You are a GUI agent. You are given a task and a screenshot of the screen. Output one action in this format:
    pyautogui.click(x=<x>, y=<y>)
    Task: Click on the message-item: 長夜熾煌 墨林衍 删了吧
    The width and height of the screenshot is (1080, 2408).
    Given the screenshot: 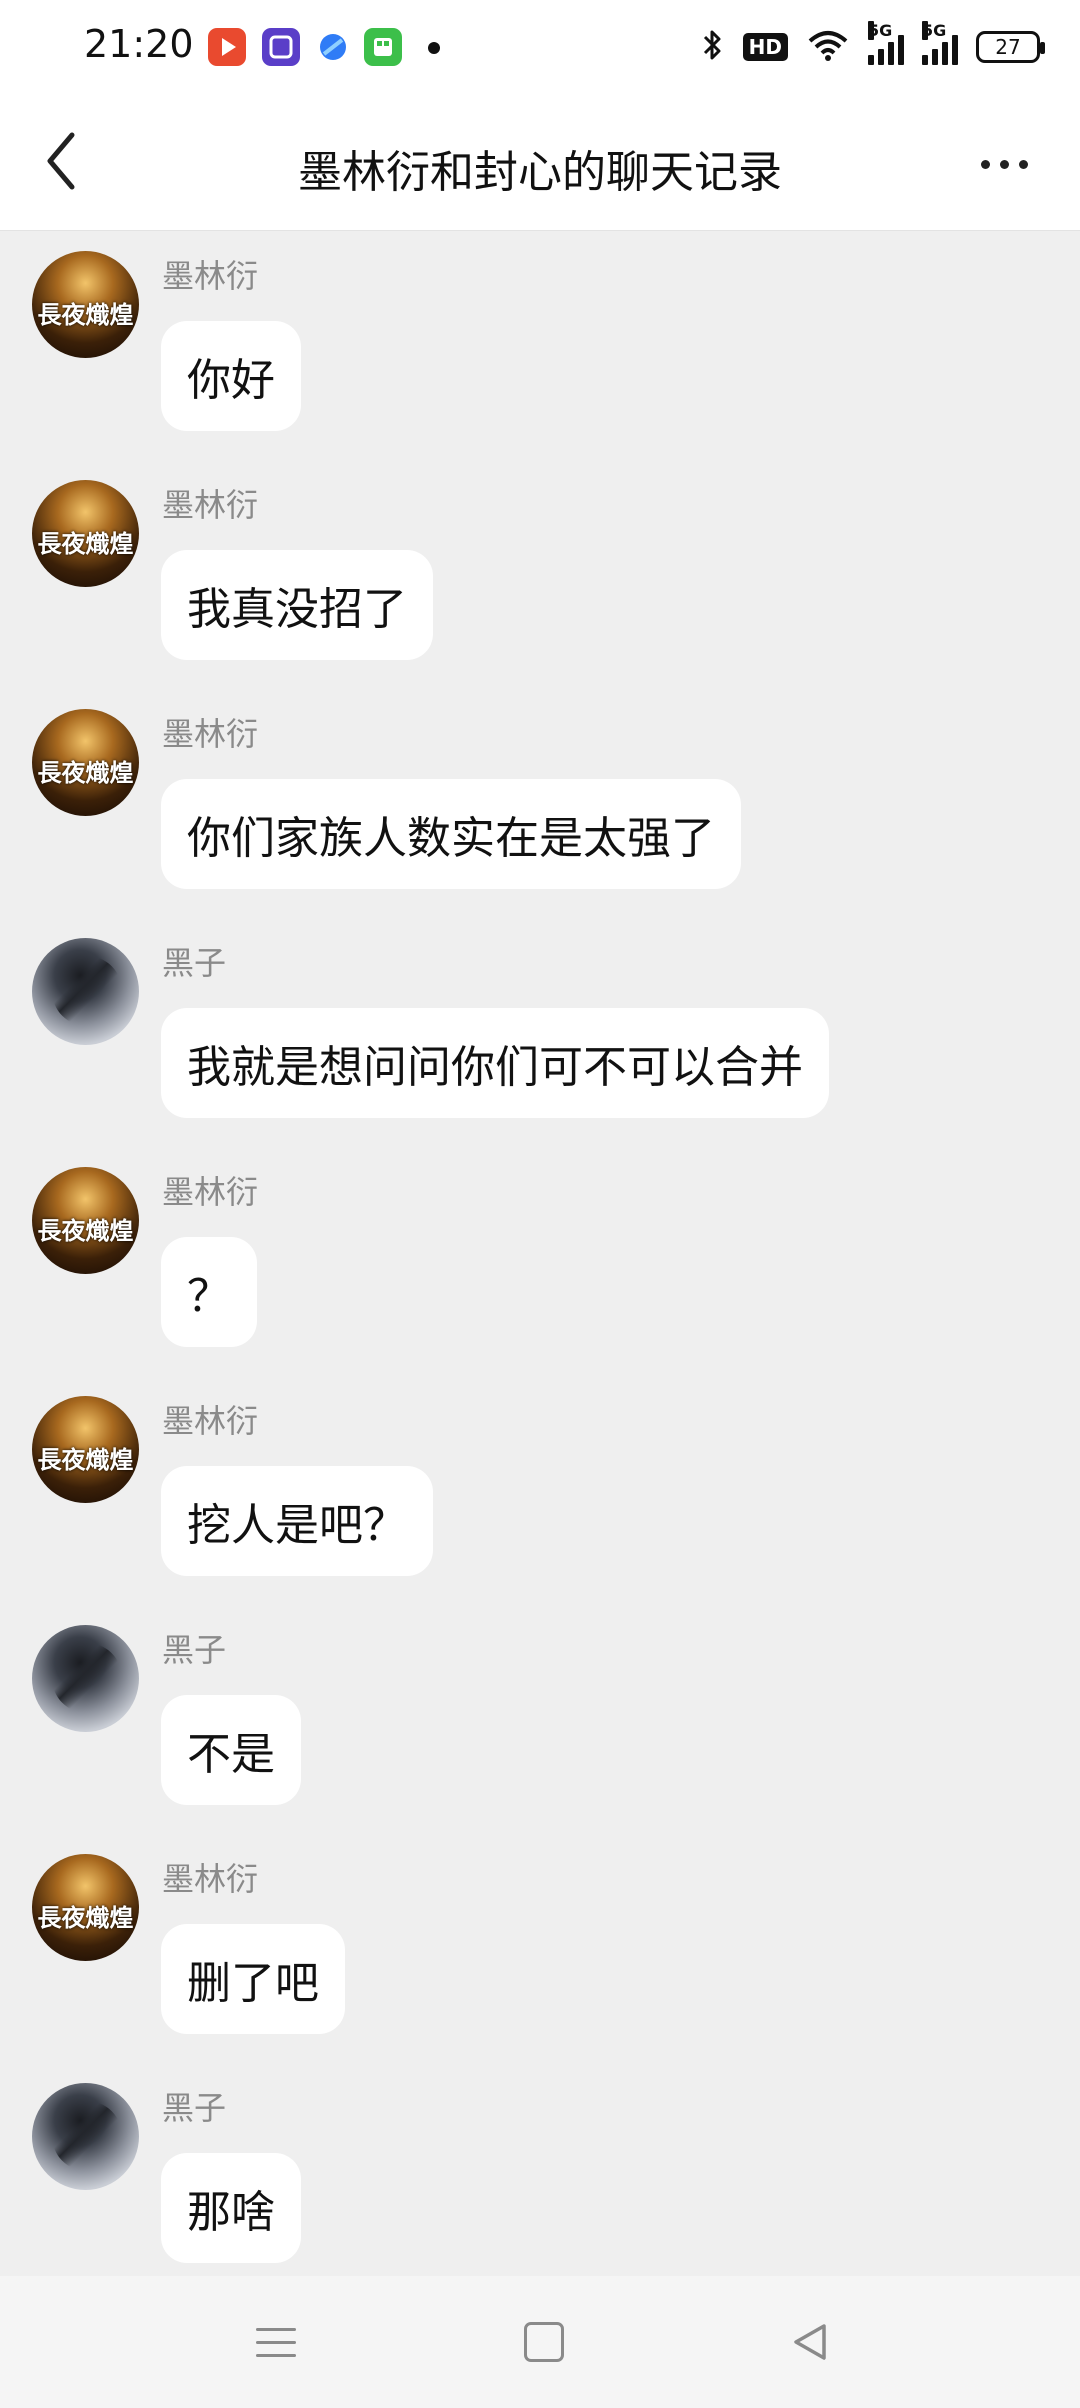 What is the action you would take?
    pyautogui.click(x=540, y=1948)
    